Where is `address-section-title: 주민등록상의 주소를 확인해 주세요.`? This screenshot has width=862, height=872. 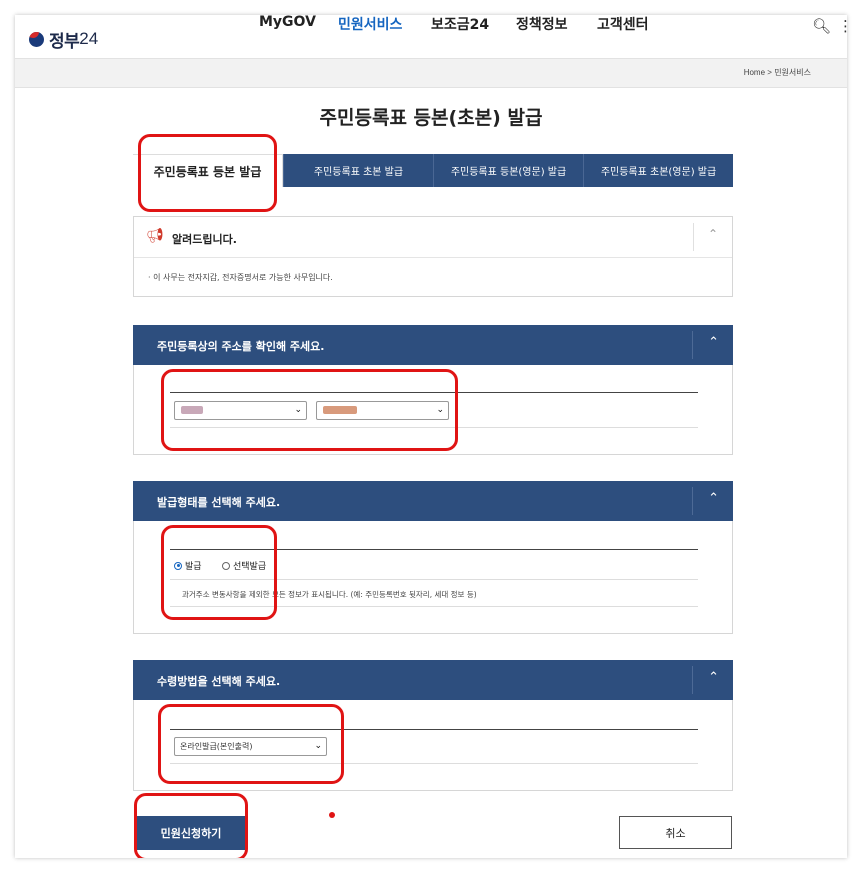
address-section-title: 주민등록상의 주소를 확인해 주세요. is located at coordinates (241, 346).